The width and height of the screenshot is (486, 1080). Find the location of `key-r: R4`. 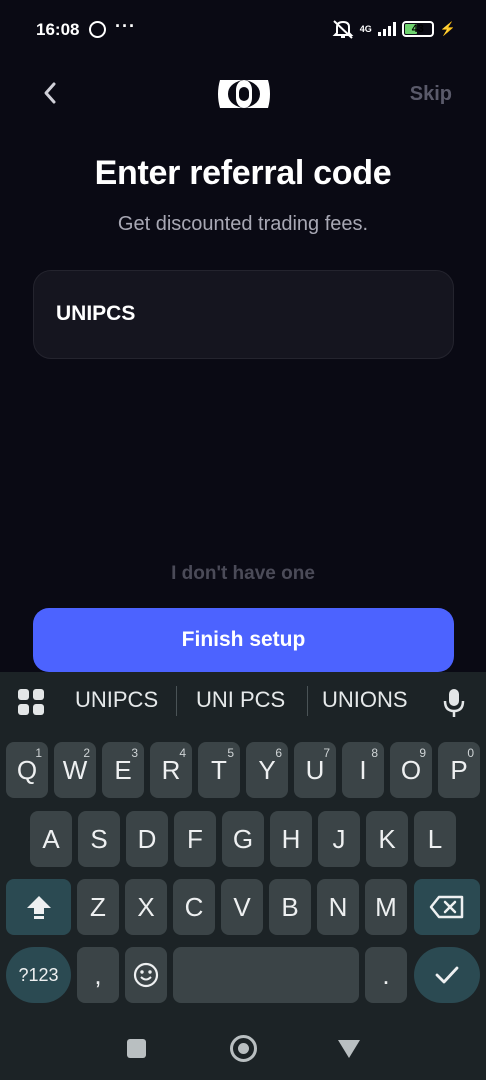

key-r: R4 is located at coordinates (171, 770).